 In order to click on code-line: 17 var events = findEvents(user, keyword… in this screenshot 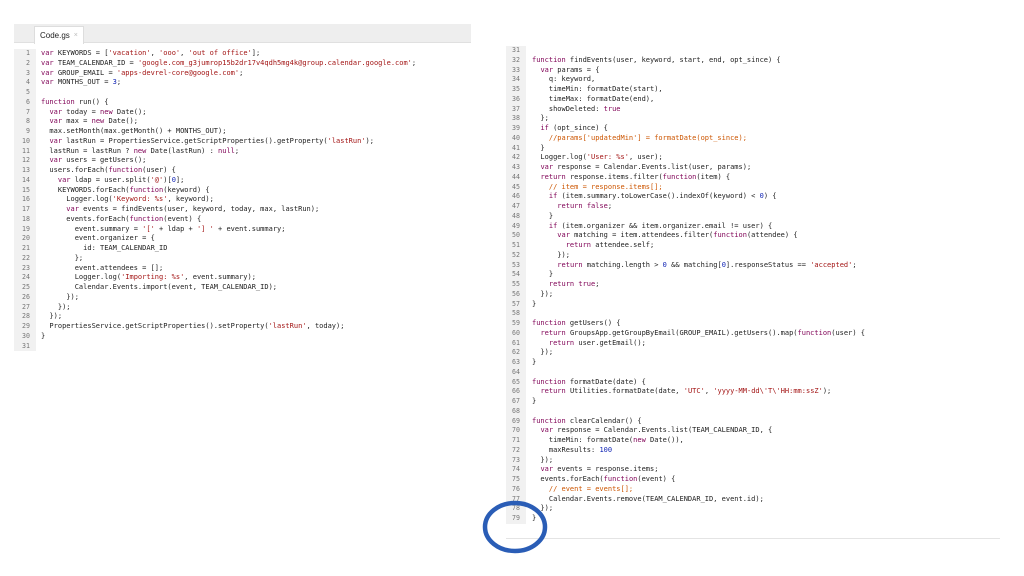, I will do `click(242, 210)`.